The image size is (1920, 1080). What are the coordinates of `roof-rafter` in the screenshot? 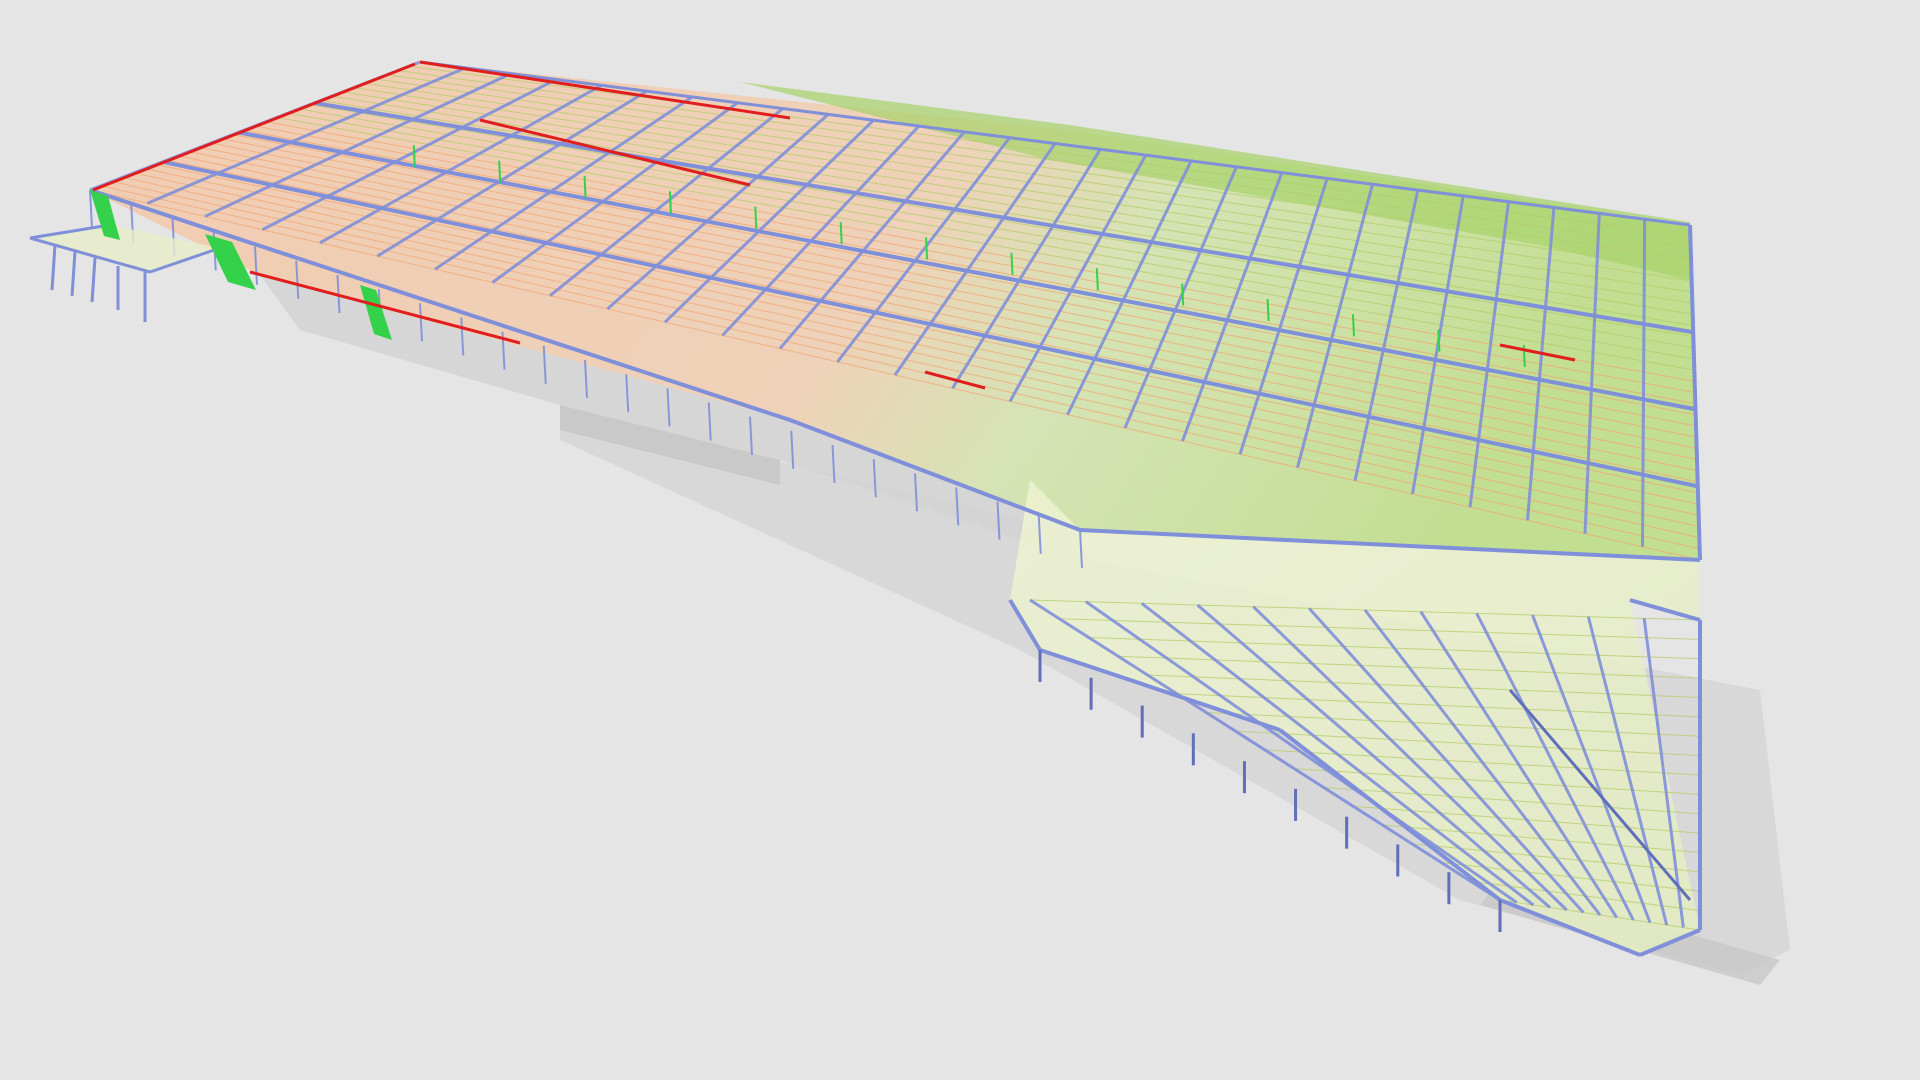 It's located at (1644, 383).